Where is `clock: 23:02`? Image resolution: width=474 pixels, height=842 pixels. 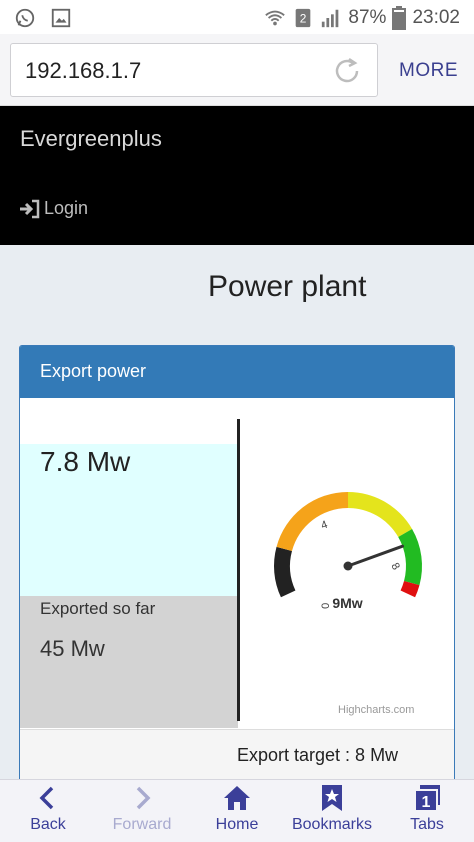 clock: 23:02 is located at coordinates (436, 17).